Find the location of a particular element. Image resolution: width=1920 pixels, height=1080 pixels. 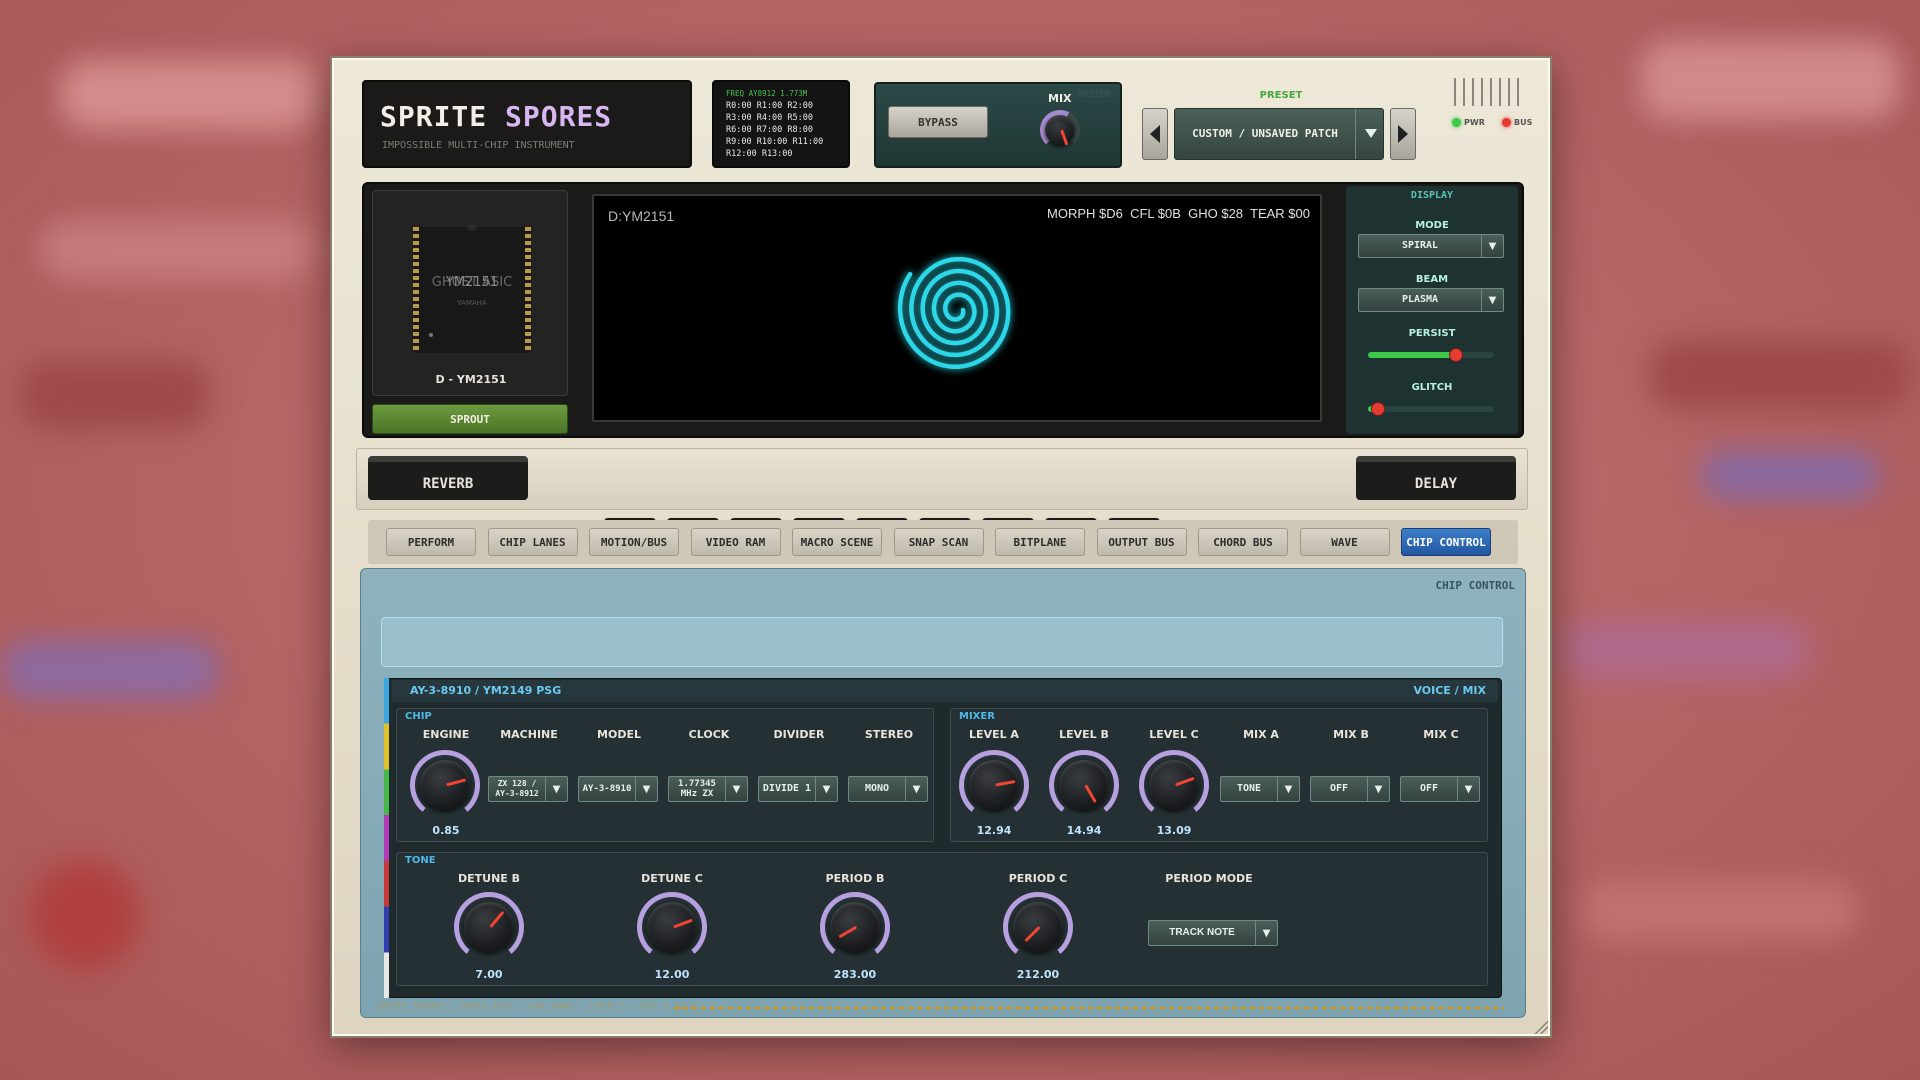

glitch-slider is located at coordinates (1431, 409).